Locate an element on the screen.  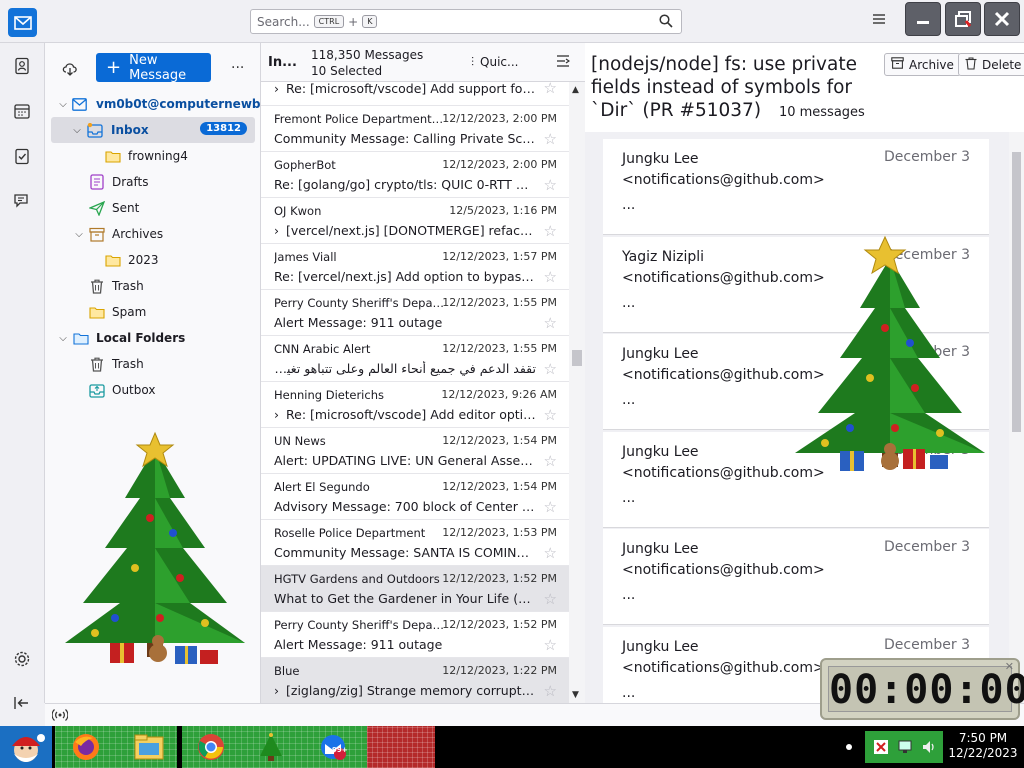
archive-button: Archive is located at coordinates (922, 64).